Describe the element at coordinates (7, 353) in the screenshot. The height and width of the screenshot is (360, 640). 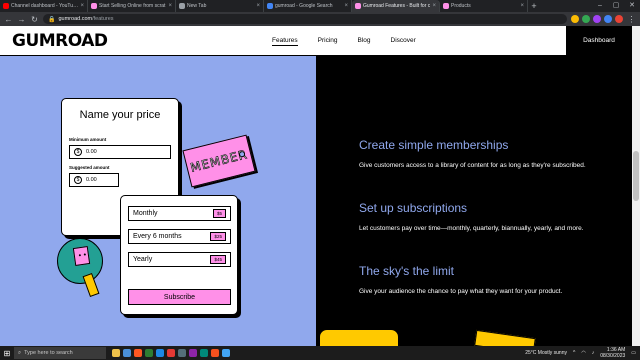
I see `windows-start-icon: ⊞` at that location.